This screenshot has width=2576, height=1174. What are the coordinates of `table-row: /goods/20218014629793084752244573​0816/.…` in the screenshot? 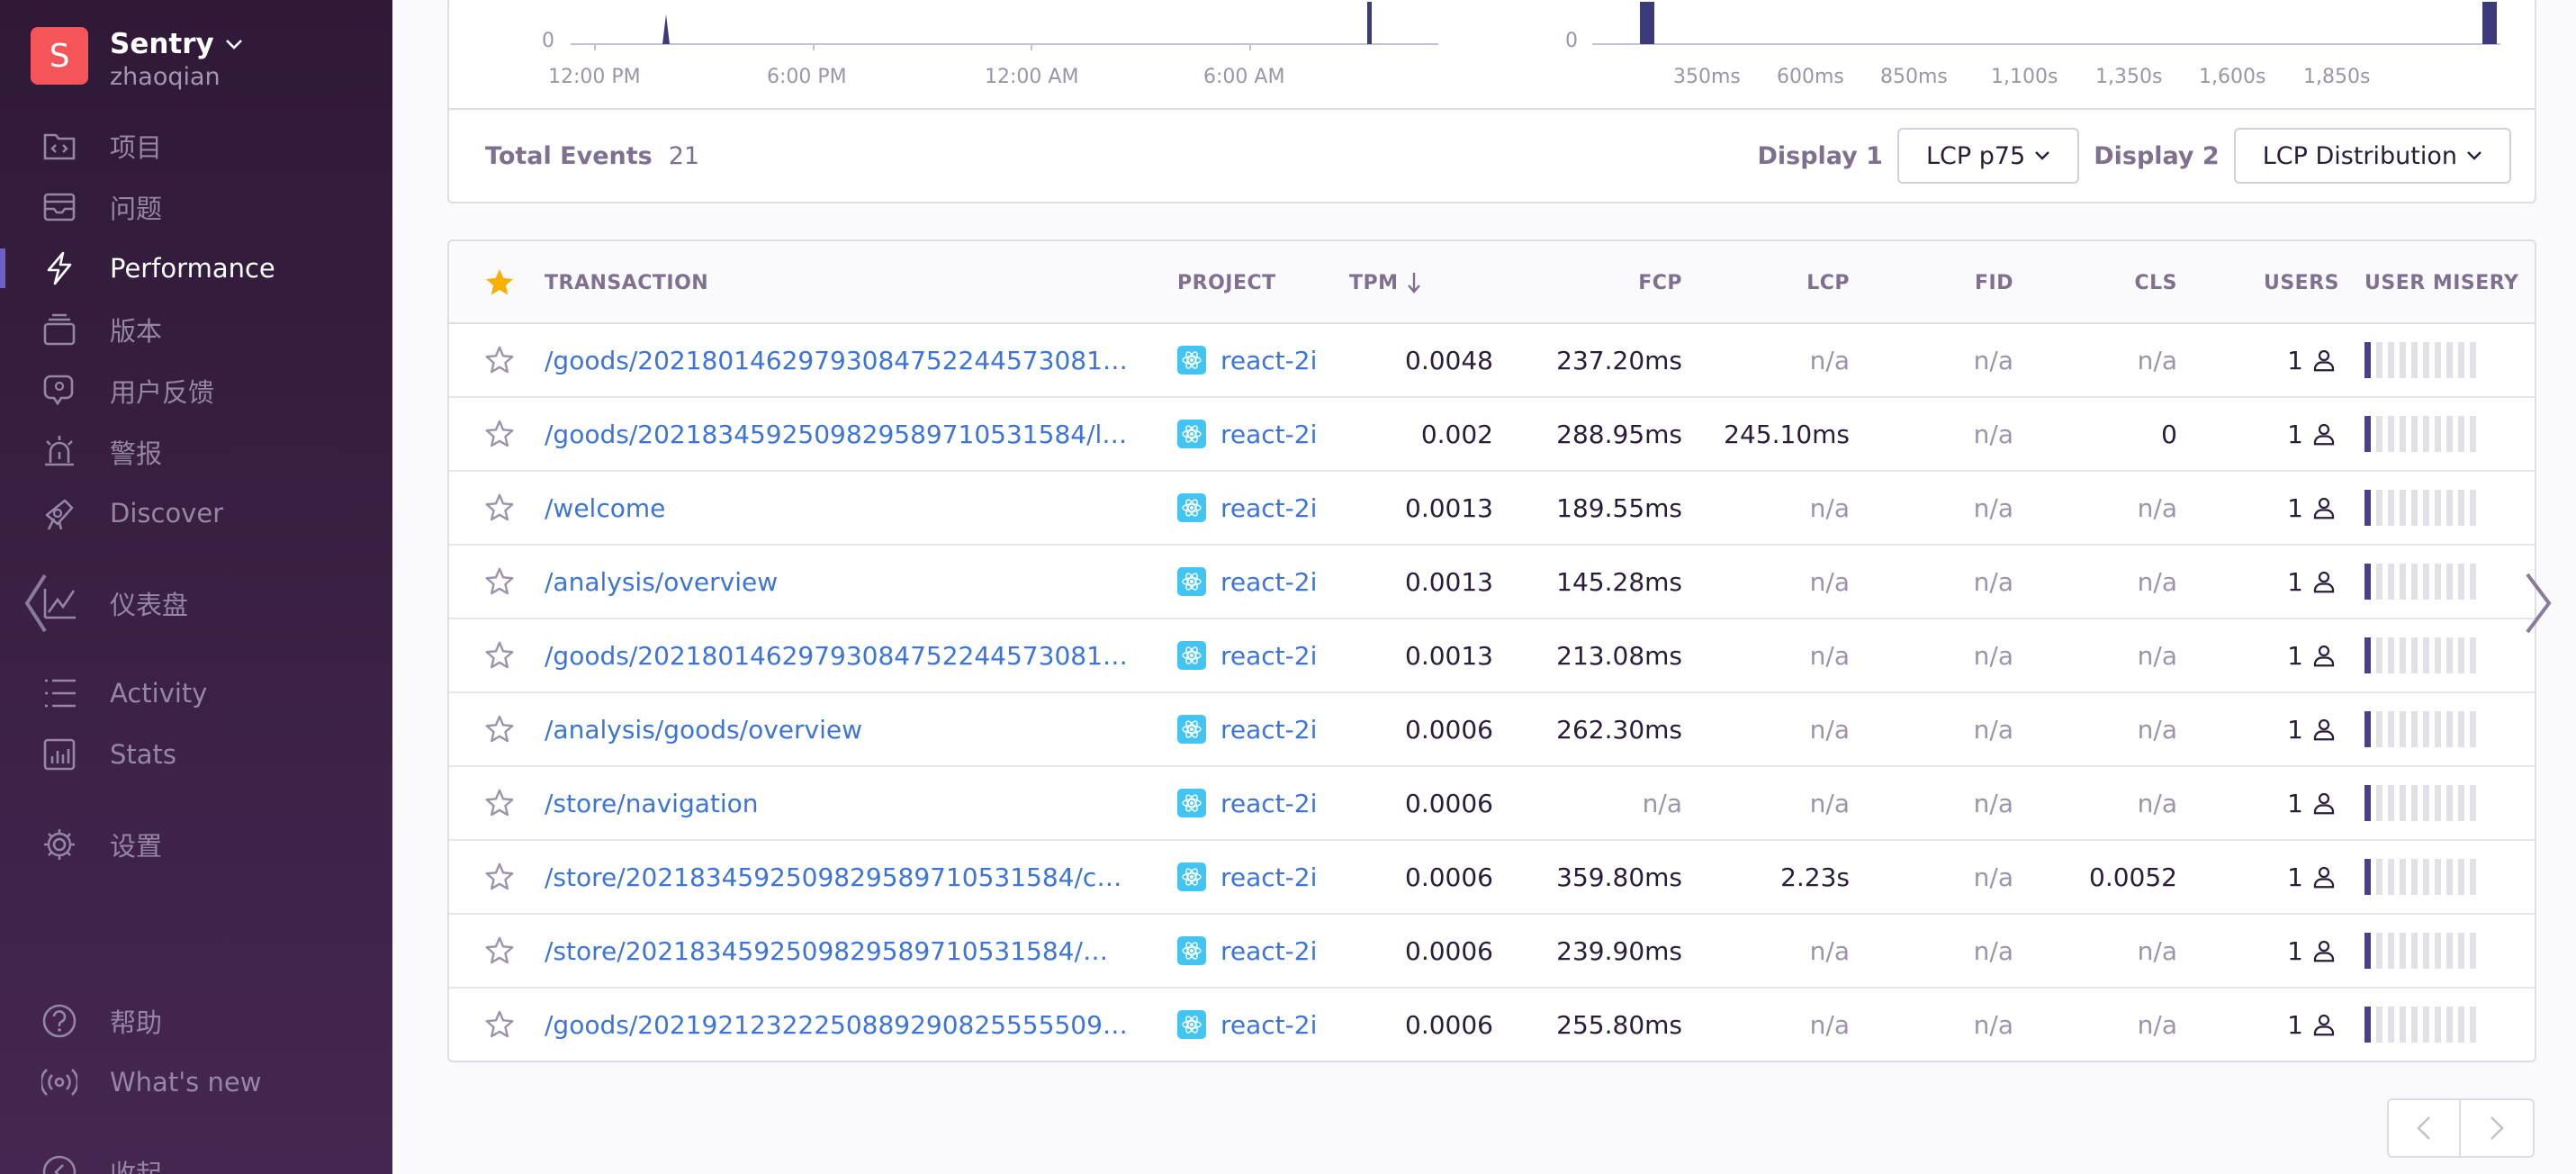 It's located at (1492, 656).